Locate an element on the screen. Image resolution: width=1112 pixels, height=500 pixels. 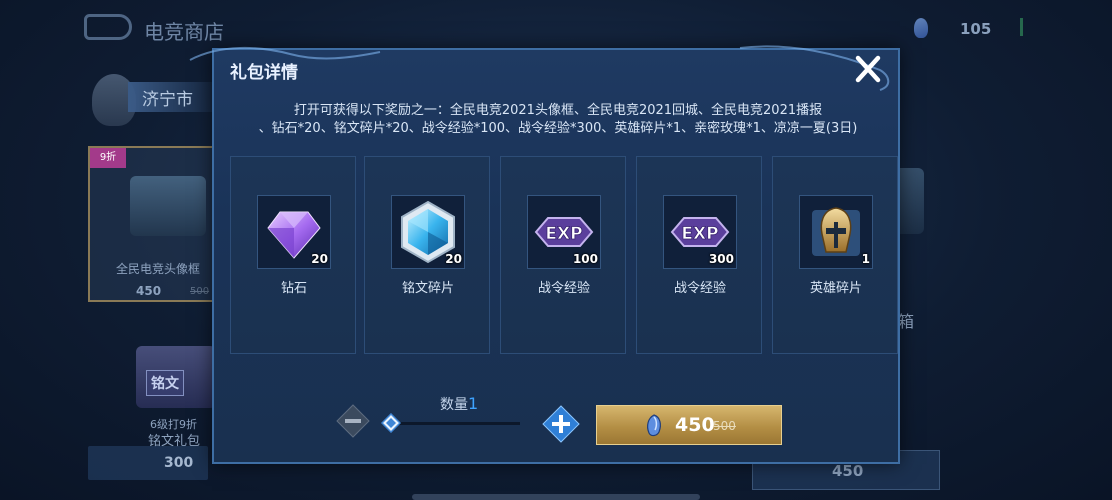
reward-item: EXP 300 战令经验 is located at coordinates (699, 255).